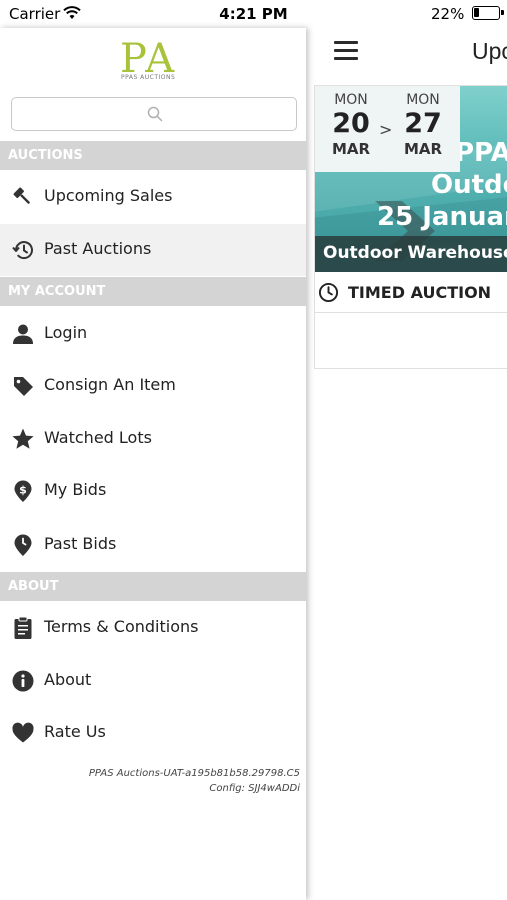 The width and height of the screenshot is (507, 900). Describe the element at coordinates (75, 731) in the screenshot. I see `menu-label-rate-us: Rate Us` at that location.